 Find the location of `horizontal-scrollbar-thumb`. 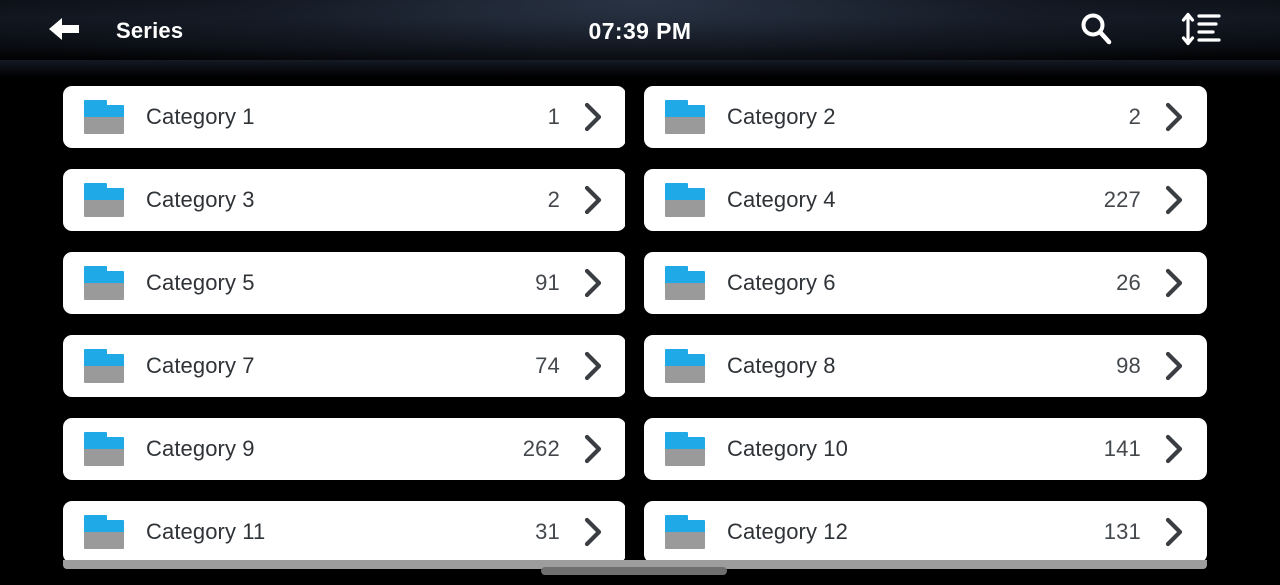

horizontal-scrollbar-thumb is located at coordinates (634, 571).